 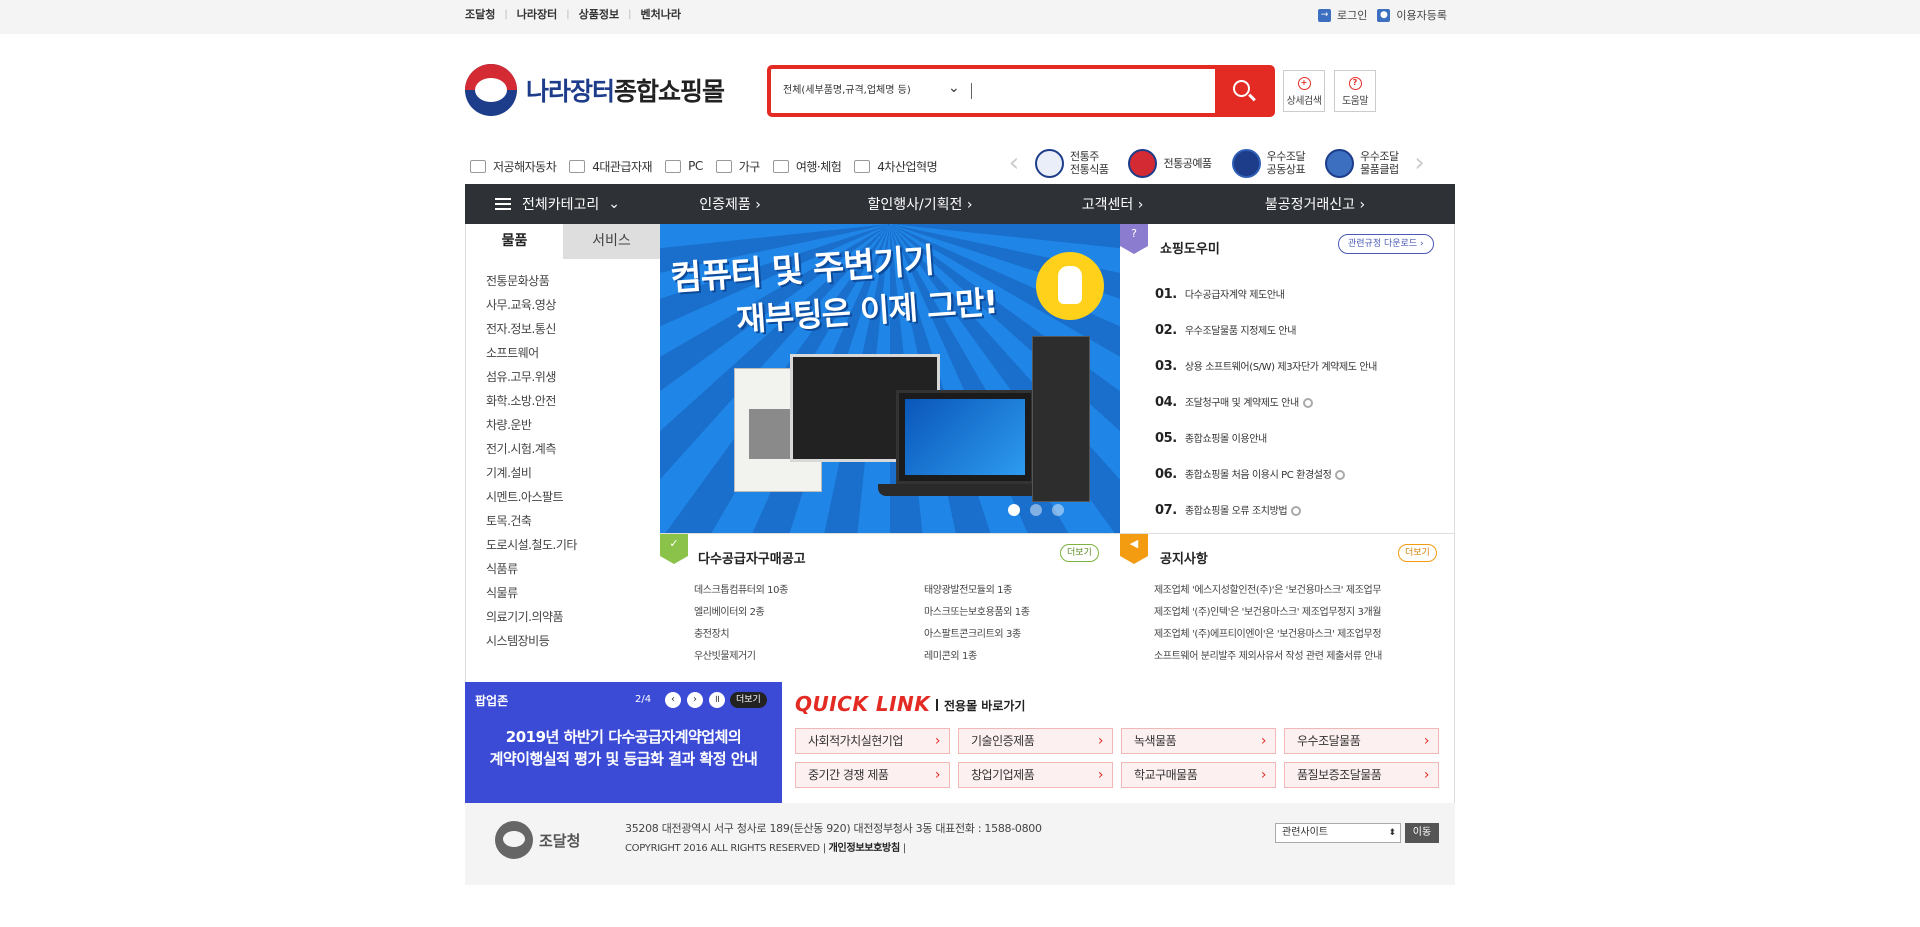 I want to click on category-item: 차량.운반, so click(x=573, y=425).